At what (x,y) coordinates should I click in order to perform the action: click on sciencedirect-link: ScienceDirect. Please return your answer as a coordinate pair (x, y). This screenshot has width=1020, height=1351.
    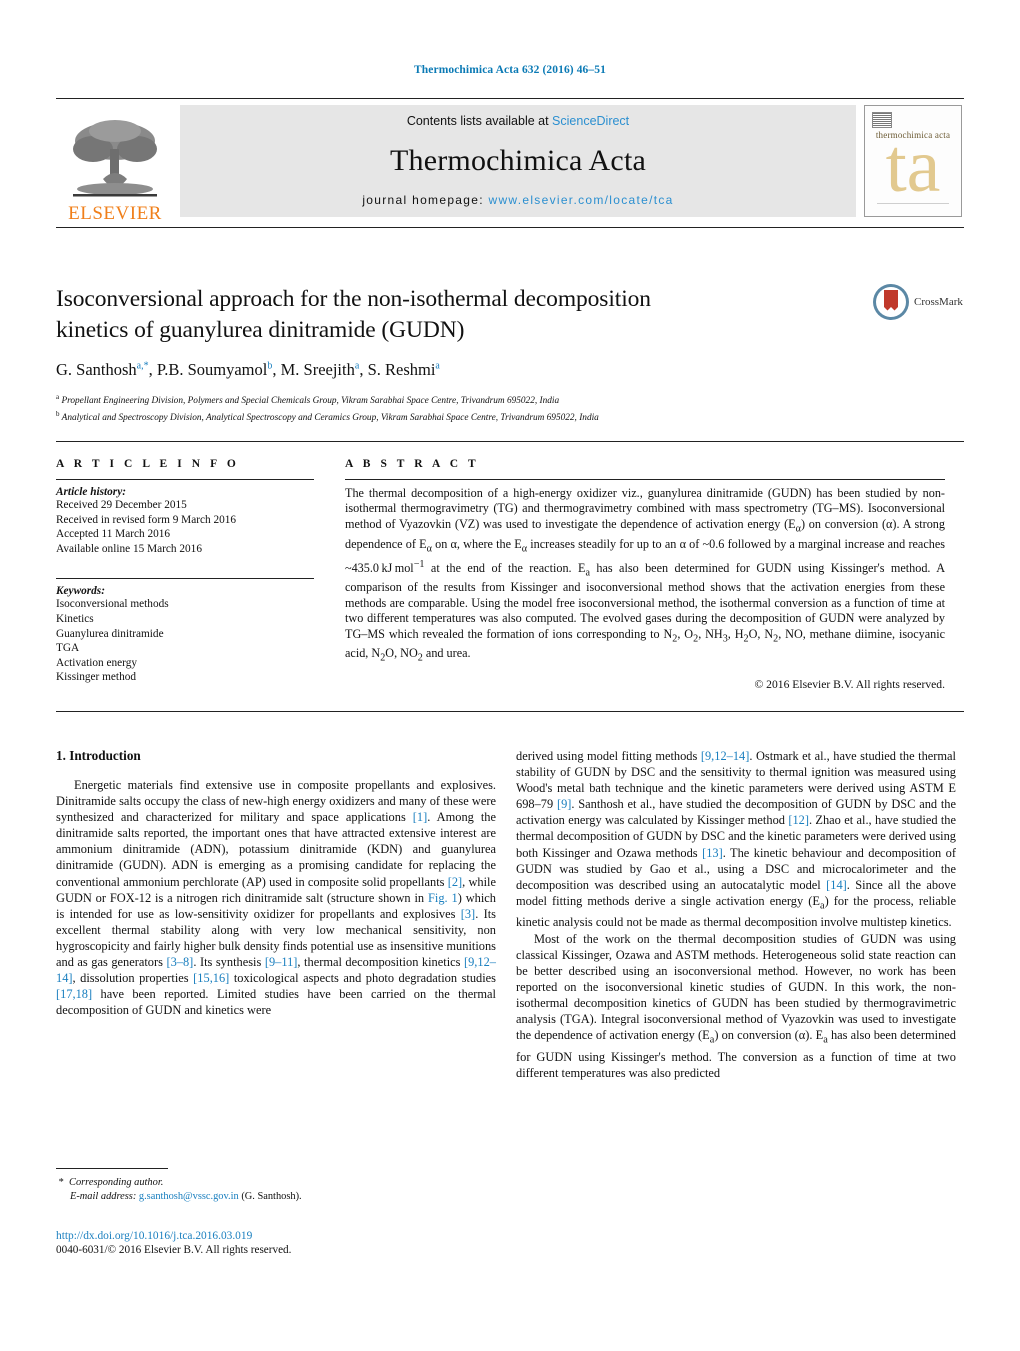
    Looking at the image, I should click on (590, 121).